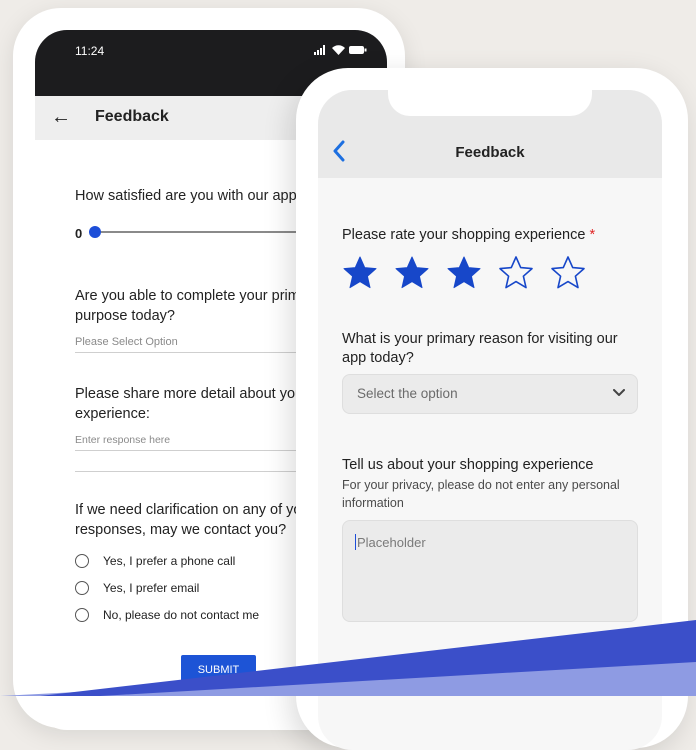 The image size is (696, 750). What do you see at coordinates (151, 588) in the screenshot?
I see `radio-label: Yes, I prefer email` at bounding box center [151, 588].